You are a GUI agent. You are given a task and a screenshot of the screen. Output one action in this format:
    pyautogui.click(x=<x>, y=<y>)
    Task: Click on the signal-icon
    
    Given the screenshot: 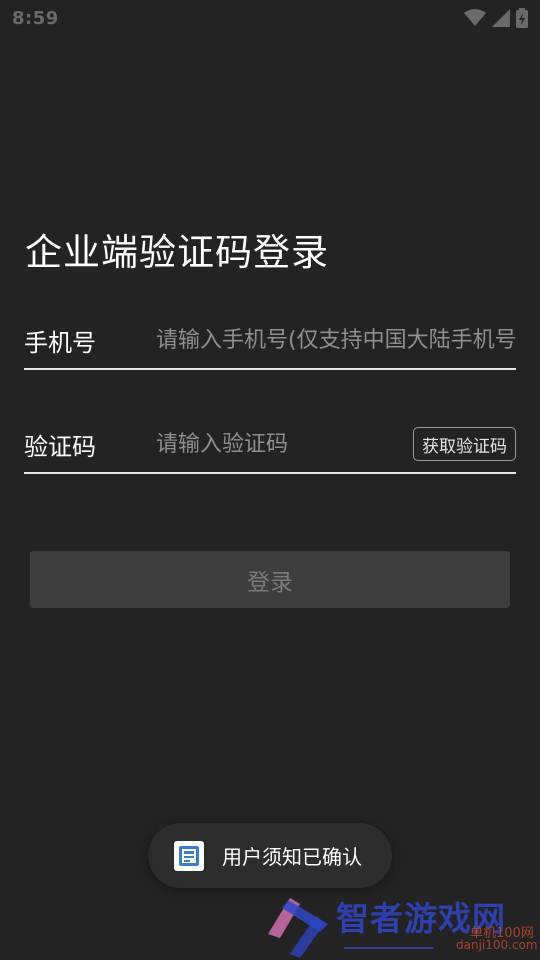 What is the action you would take?
    pyautogui.click(x=501, y=18)
    